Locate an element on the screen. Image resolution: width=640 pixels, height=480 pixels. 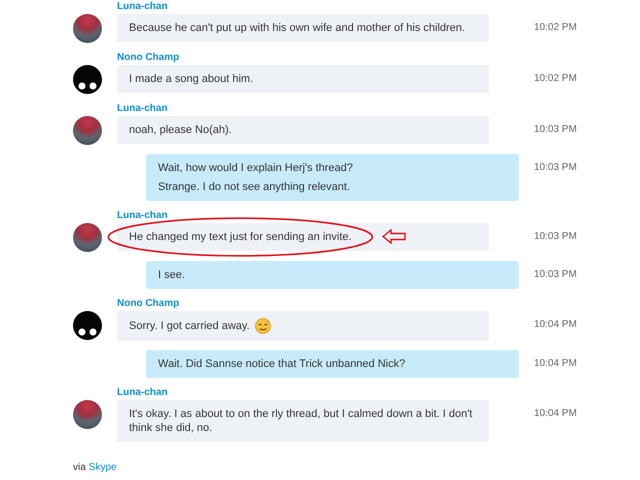
message-text: I see. is located at coordinates (171, 275).